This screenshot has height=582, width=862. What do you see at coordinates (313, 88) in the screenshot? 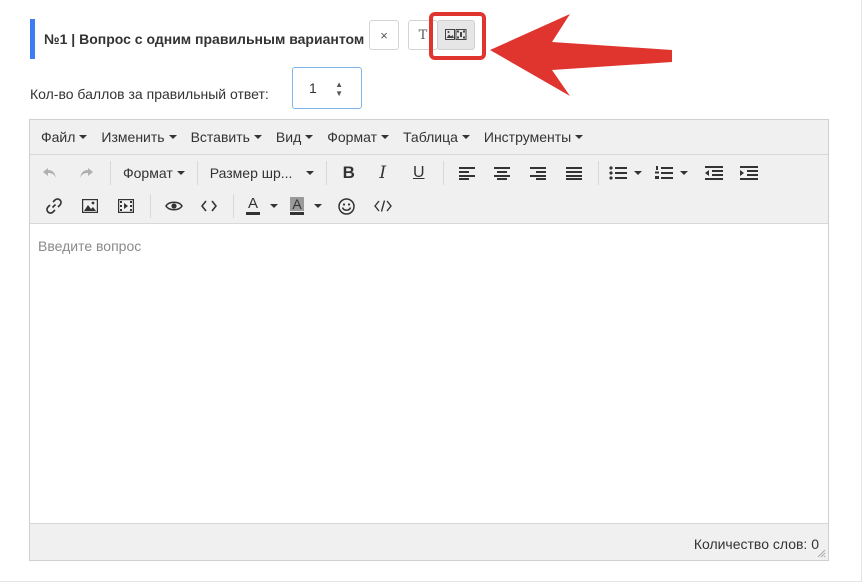
I see `points-value: 1` at bounding box center [313, 88].